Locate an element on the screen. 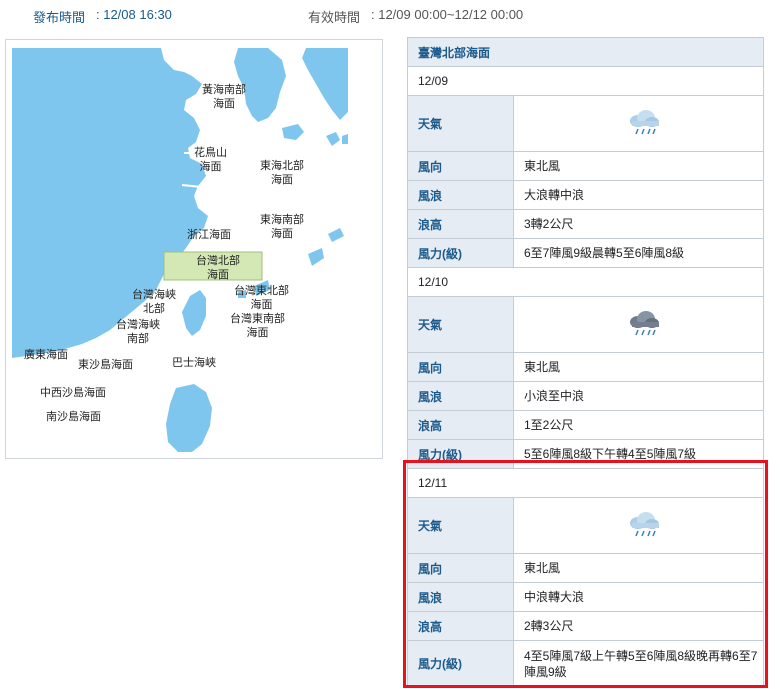 This screenshot has height=689, width=781. mainland-coast is located at coordinates (110, 203).